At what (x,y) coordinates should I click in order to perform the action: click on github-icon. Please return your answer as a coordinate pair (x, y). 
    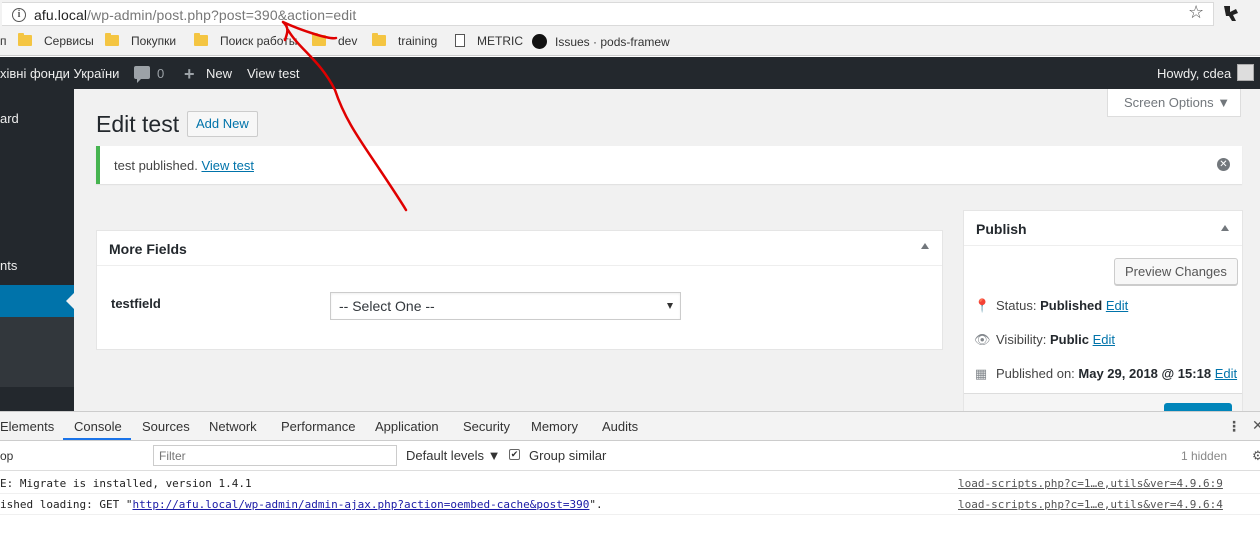
    Looking at the image, I should click on (539, 41).